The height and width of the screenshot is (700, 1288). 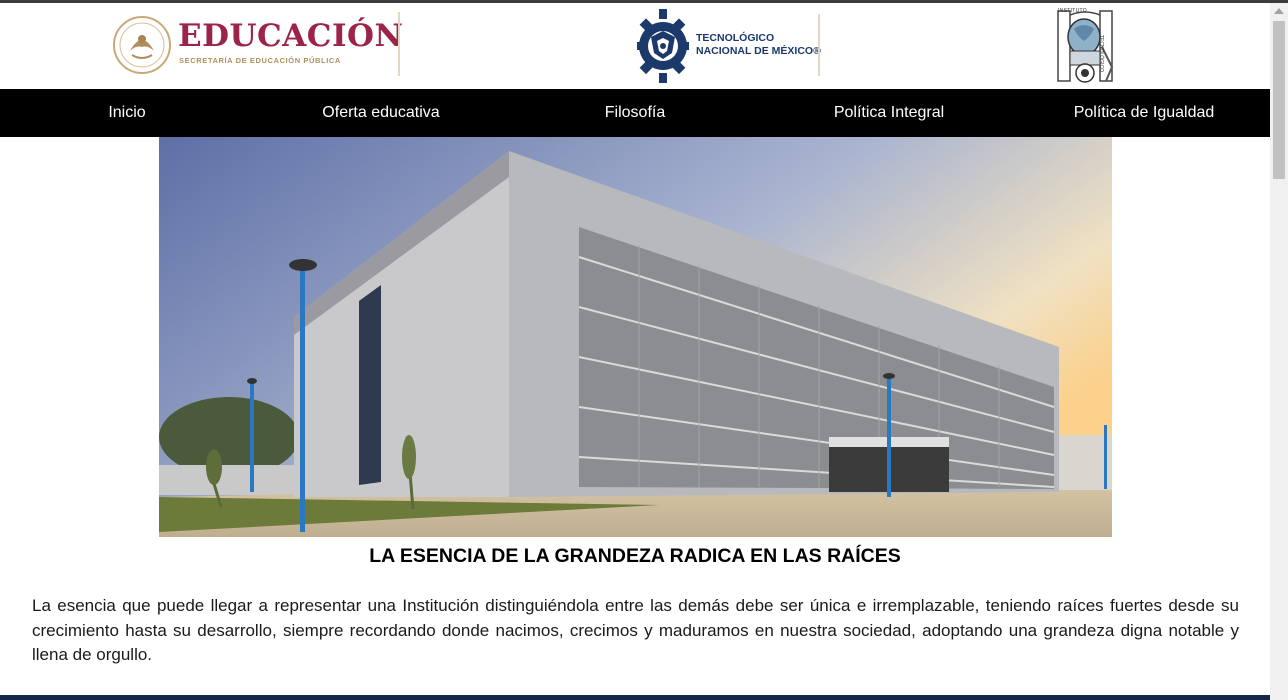 What do you see at coordinates (1279, 351) in the screenshot?
I see `vertical-scrollbar` at bounding box center [1279, 351].